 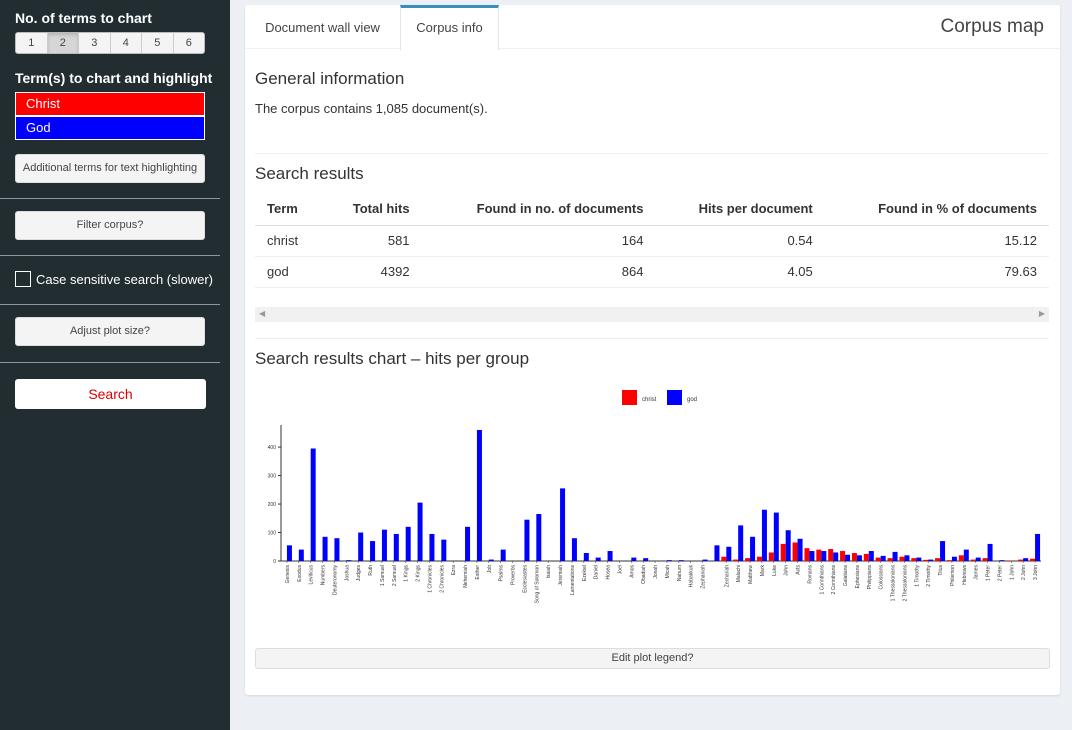 What do you see at coordinates (965, 575) in the screenshot?
I see `x-tick-label: Hebrews` at bounding box center [965, 575].